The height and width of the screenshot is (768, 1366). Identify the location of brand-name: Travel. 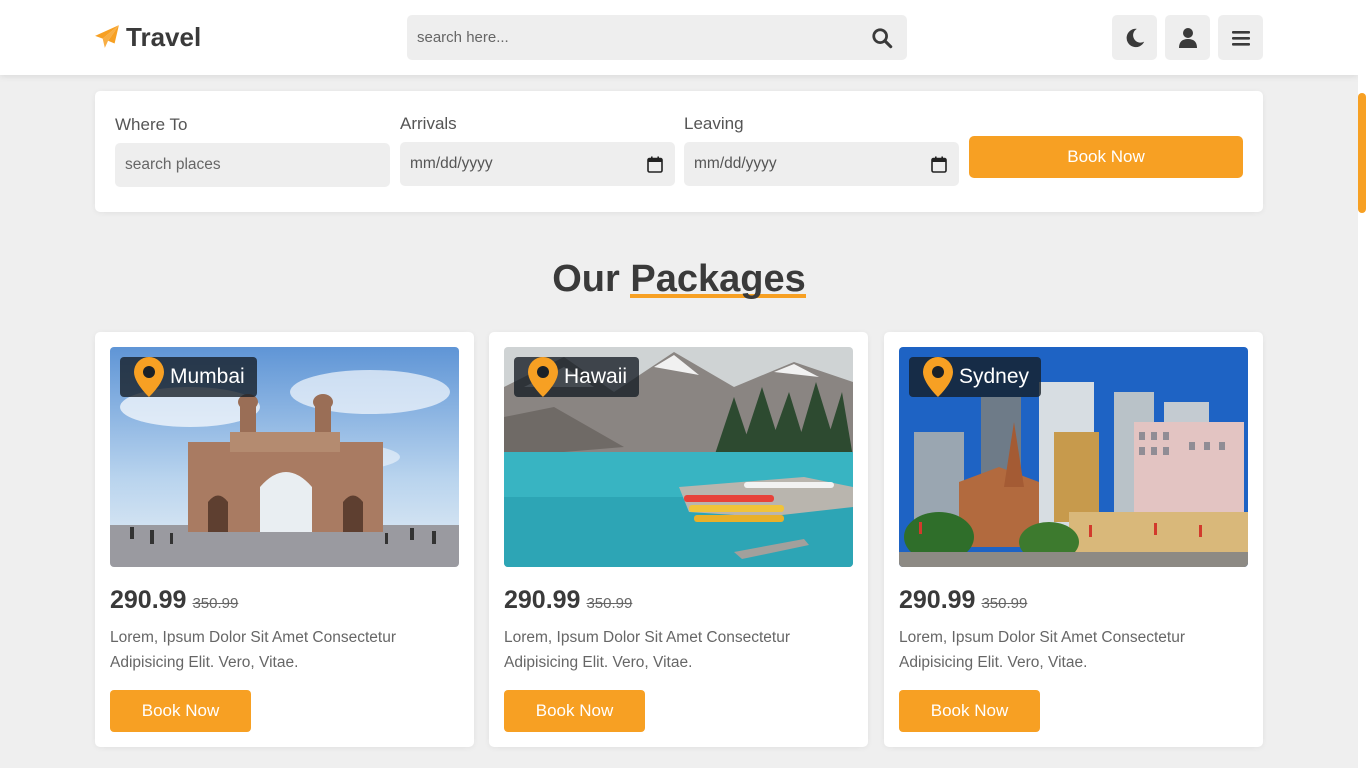
(164, 36).